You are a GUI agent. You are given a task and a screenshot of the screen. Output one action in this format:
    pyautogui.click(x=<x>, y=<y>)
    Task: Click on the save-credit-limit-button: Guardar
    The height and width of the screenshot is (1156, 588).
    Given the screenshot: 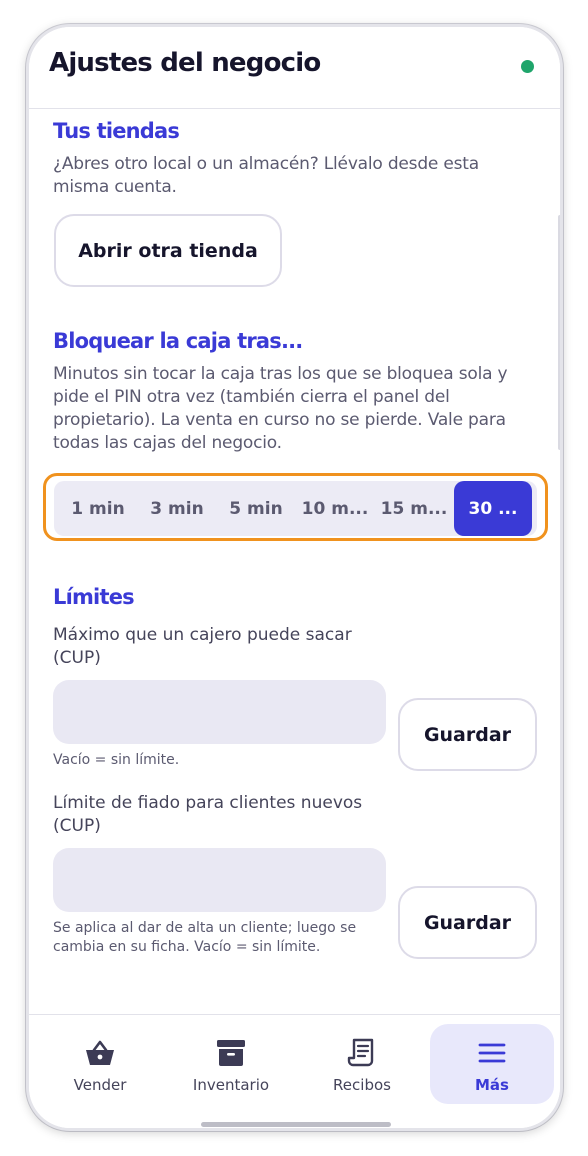 What is the action you would take?
    pyautogui.click(x=467, y=922)
    